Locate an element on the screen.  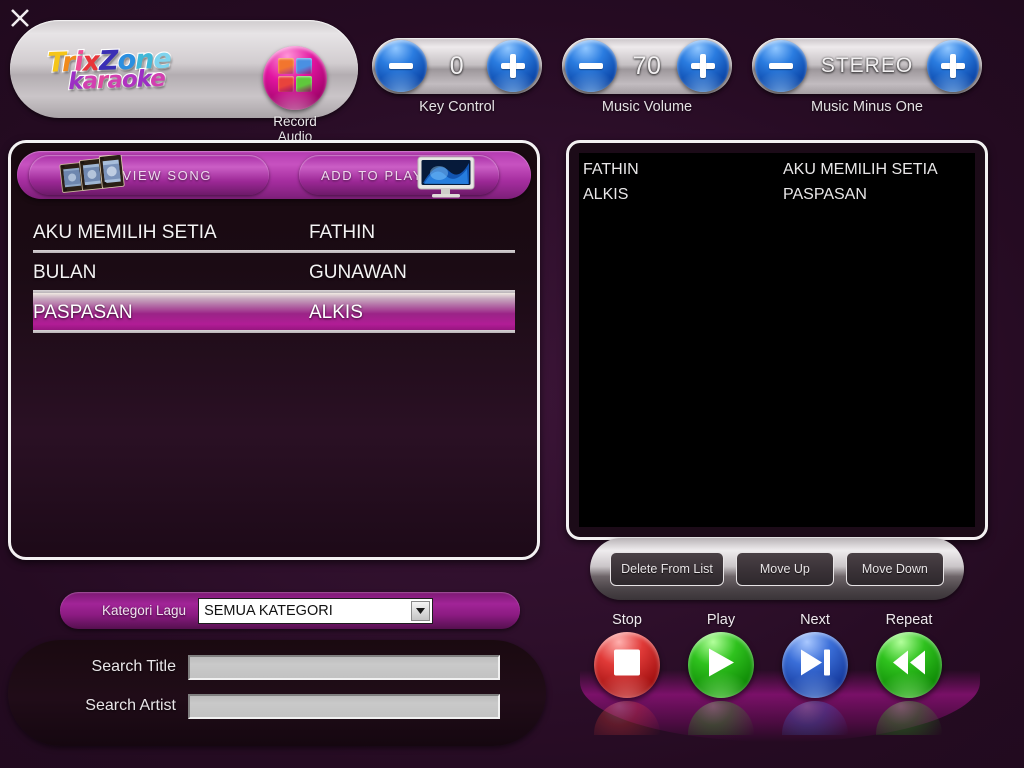
play-control: Play is located at coordinates (721, 673).